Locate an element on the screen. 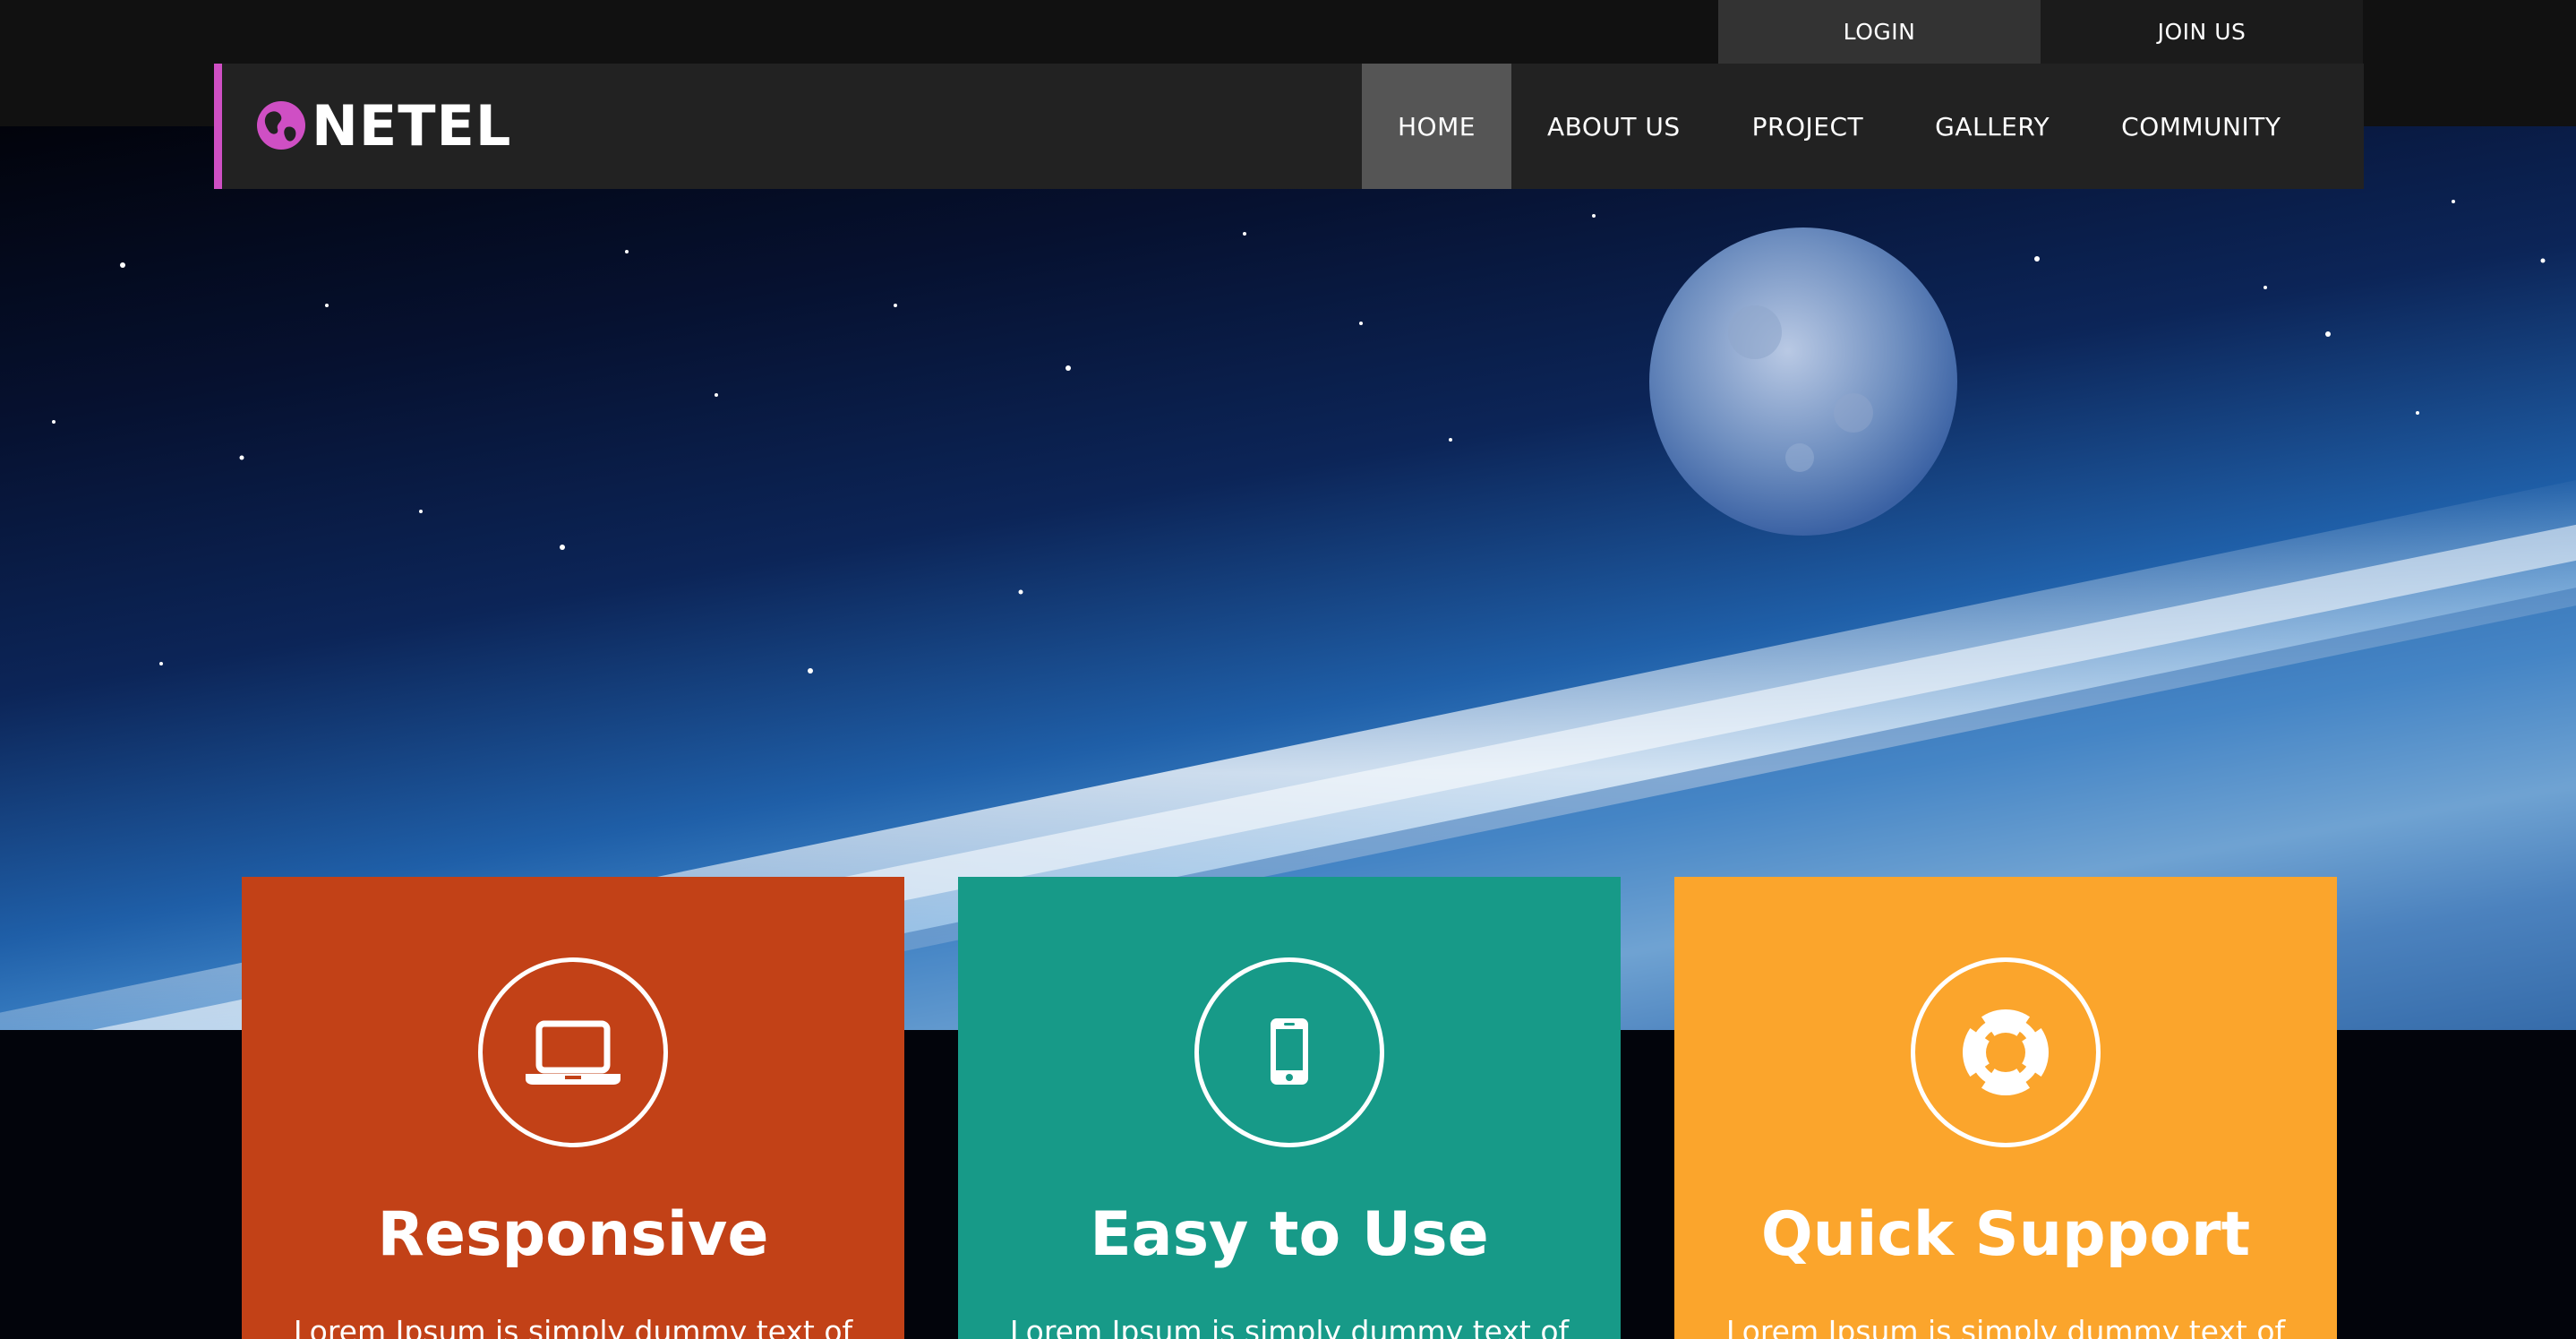 Image resolution: width=2576 pixels, height=1339 pixels. login-link: LOGIN is located at coordinates (1880, 32).